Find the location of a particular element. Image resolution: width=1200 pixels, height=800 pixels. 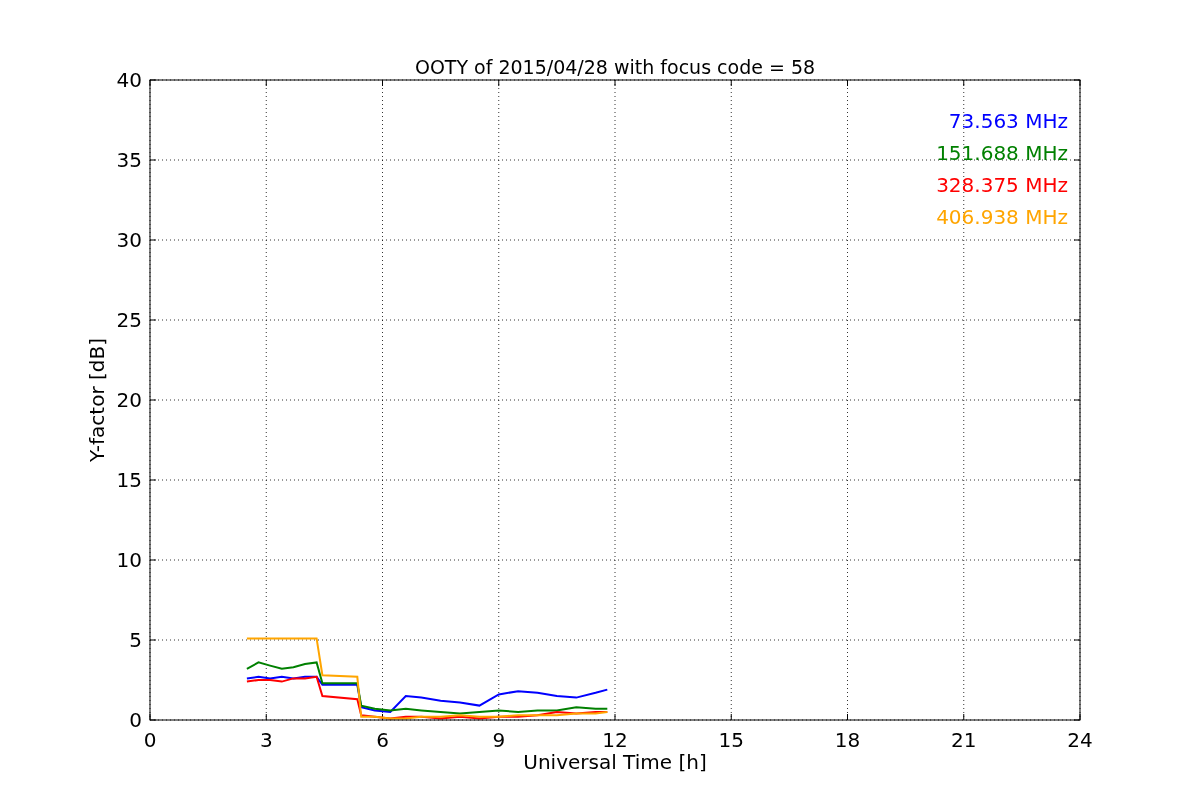

tick-label: 25 is located at coordinates (129, 320).